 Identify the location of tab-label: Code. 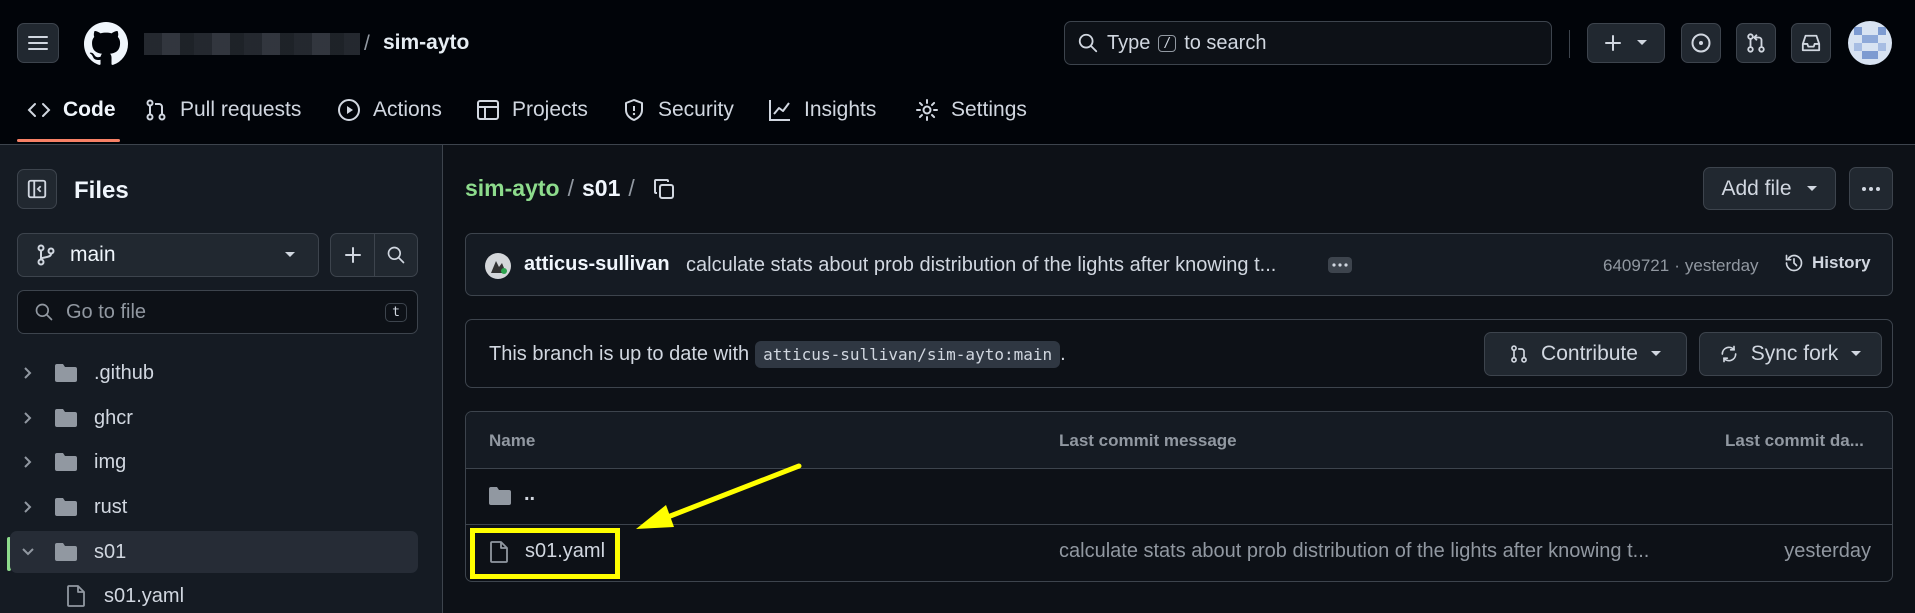
(89, 109).